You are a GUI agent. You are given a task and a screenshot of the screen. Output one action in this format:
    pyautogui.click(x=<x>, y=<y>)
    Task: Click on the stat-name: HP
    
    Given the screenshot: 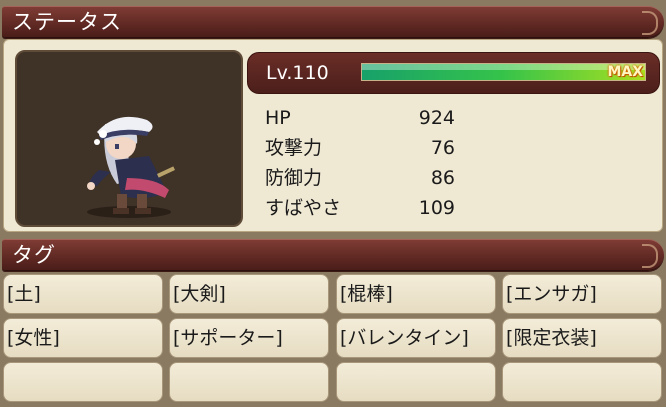 What is the action you would take?
    pyautogui.click(x=278, y=118)
    